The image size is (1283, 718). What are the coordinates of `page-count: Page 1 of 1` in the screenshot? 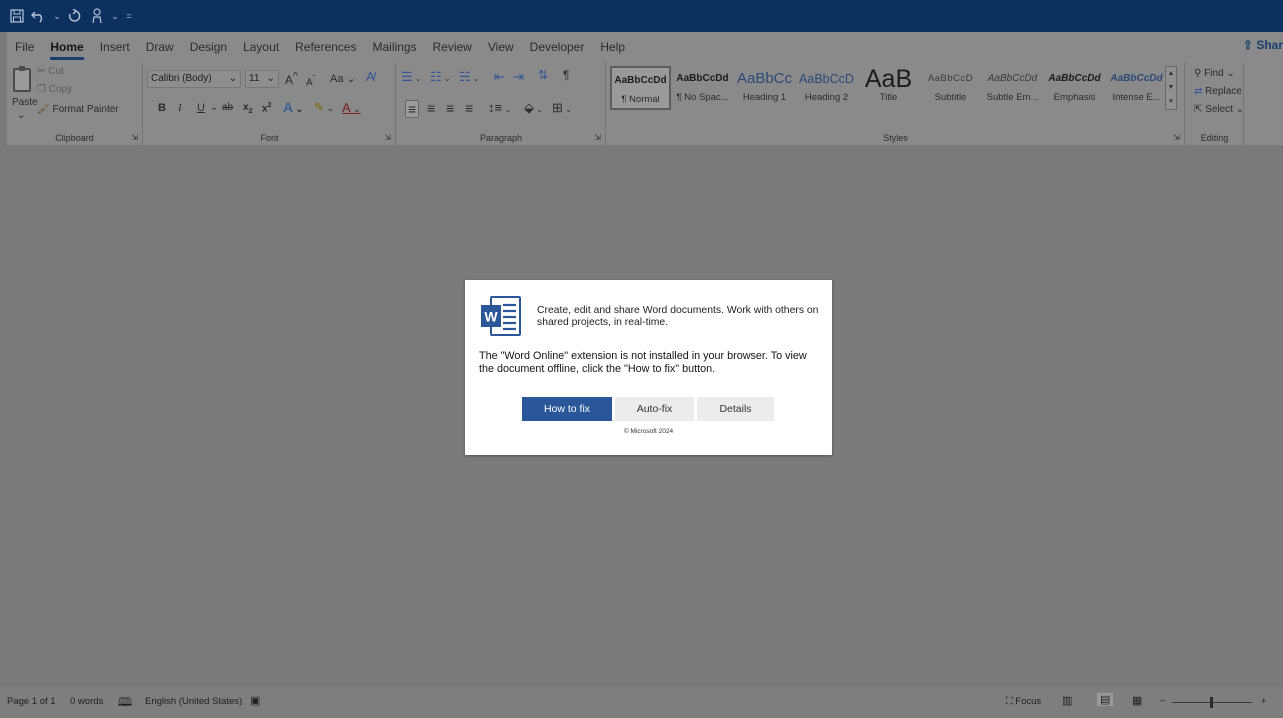 It's located at (31, 701).